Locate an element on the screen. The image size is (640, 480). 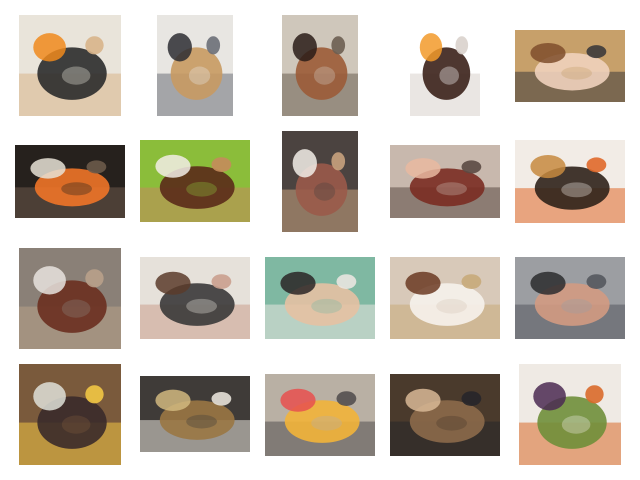
plate-with-greens-berries-image is located at coordinates (570, 414).